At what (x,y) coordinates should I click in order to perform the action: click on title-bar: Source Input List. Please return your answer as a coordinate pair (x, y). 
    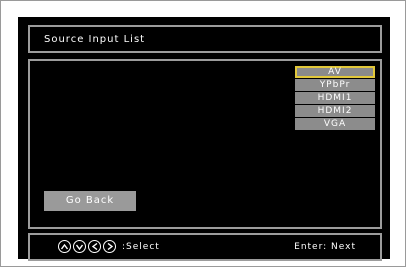
    Looking at the image, I should click on (205, 39).